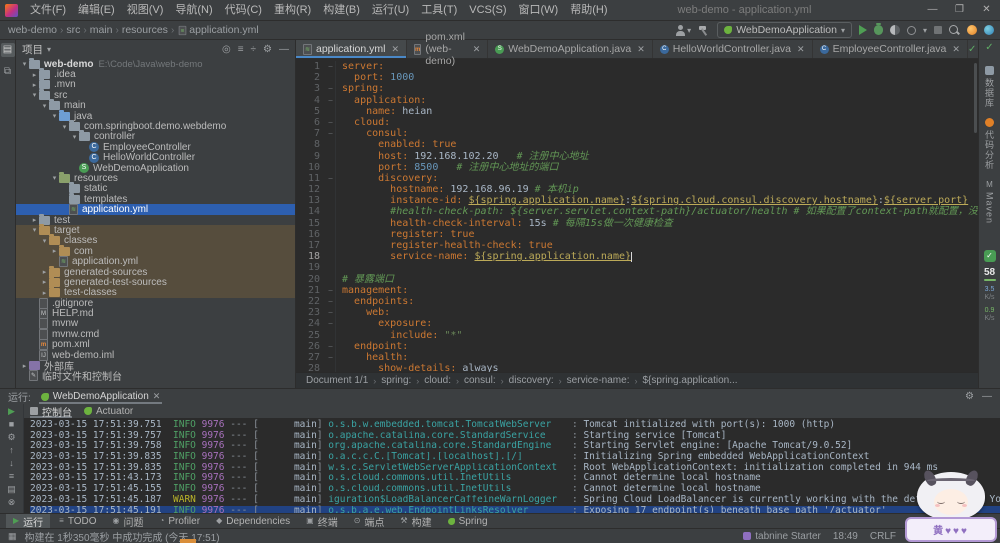 The image size is (1000, 543). I want to click on build-project-button, so click(704, 30).